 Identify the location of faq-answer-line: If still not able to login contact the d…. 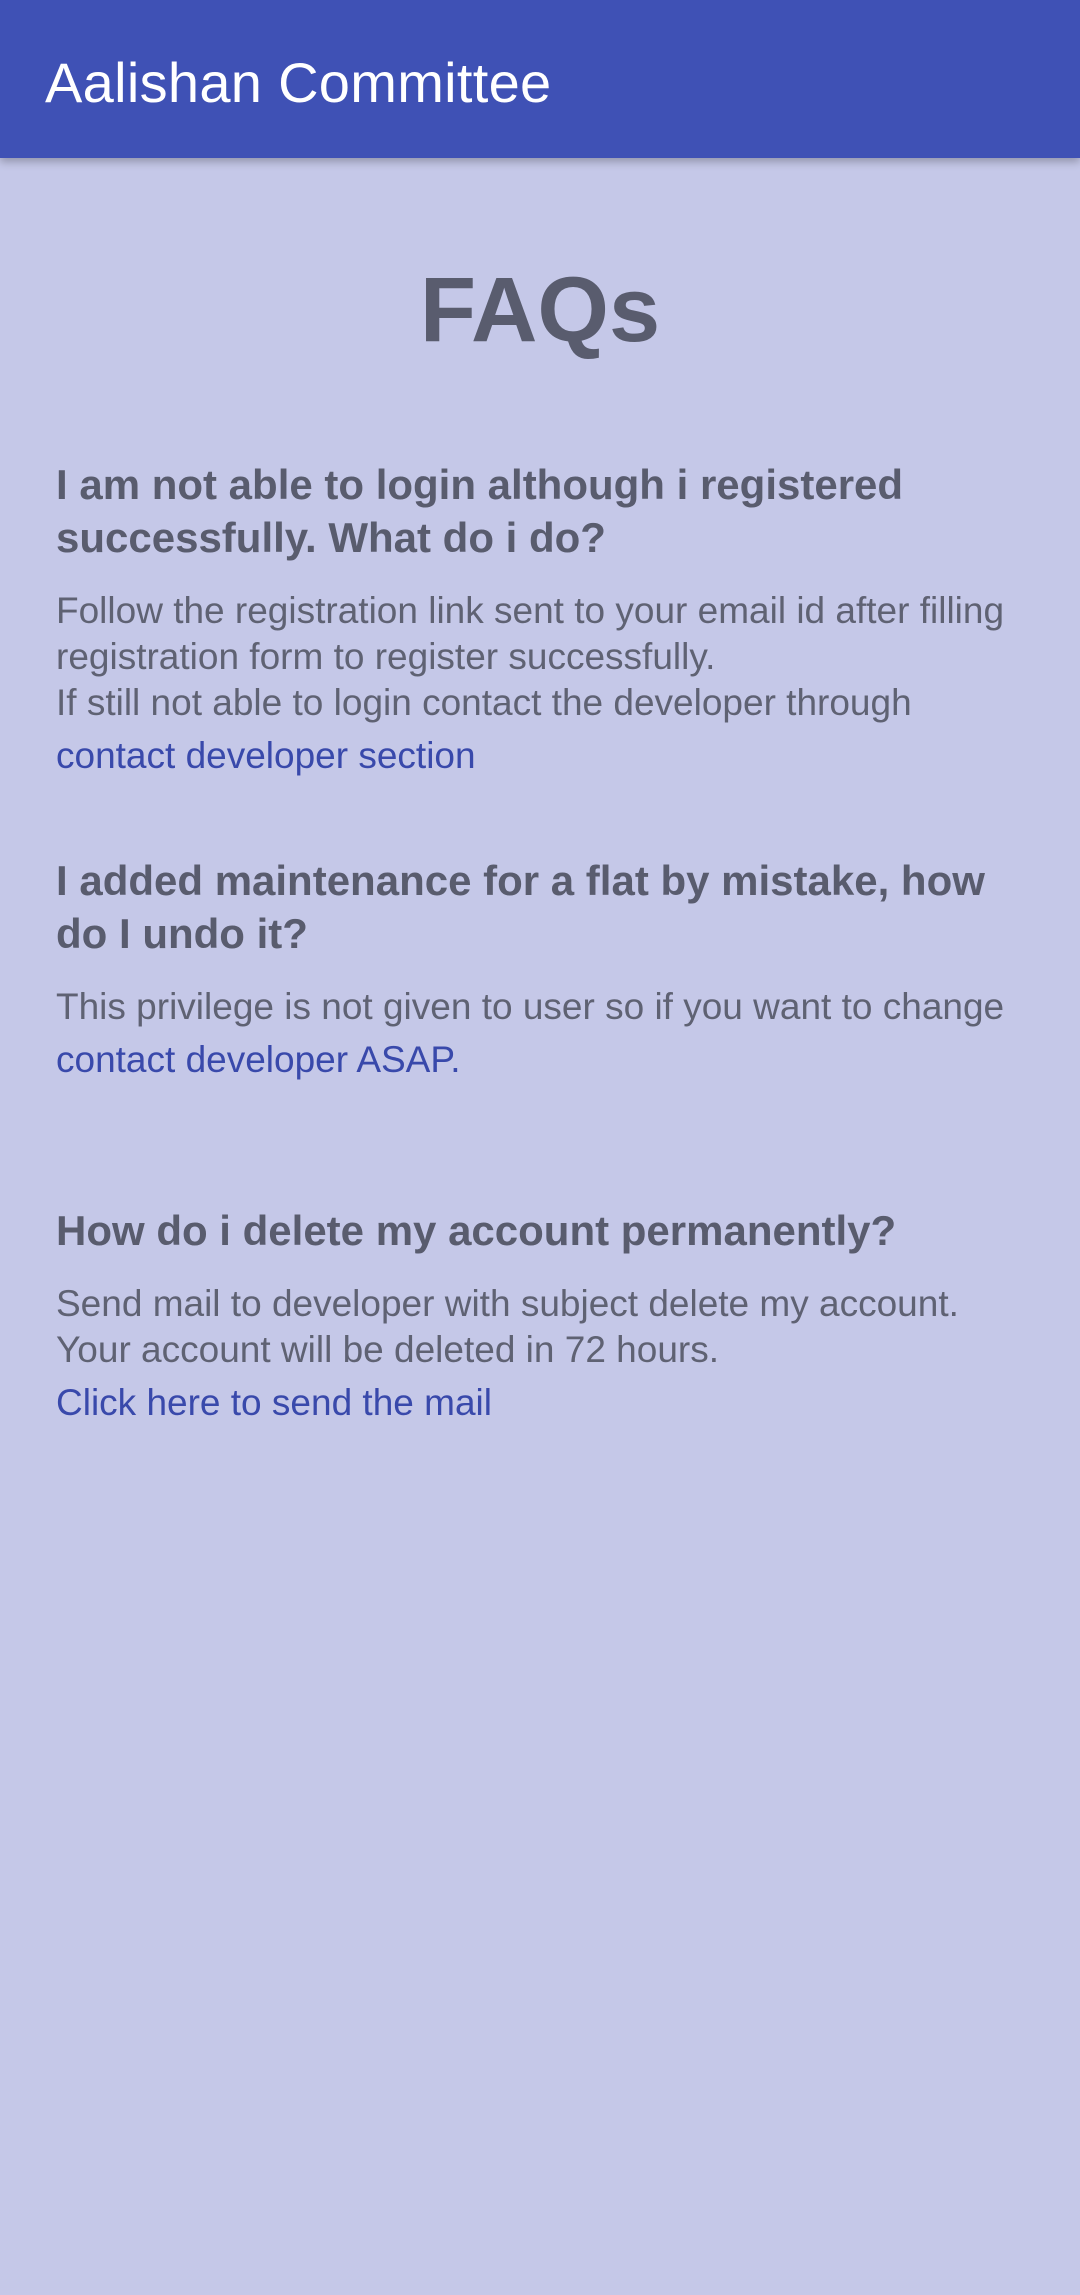
(484, 702).